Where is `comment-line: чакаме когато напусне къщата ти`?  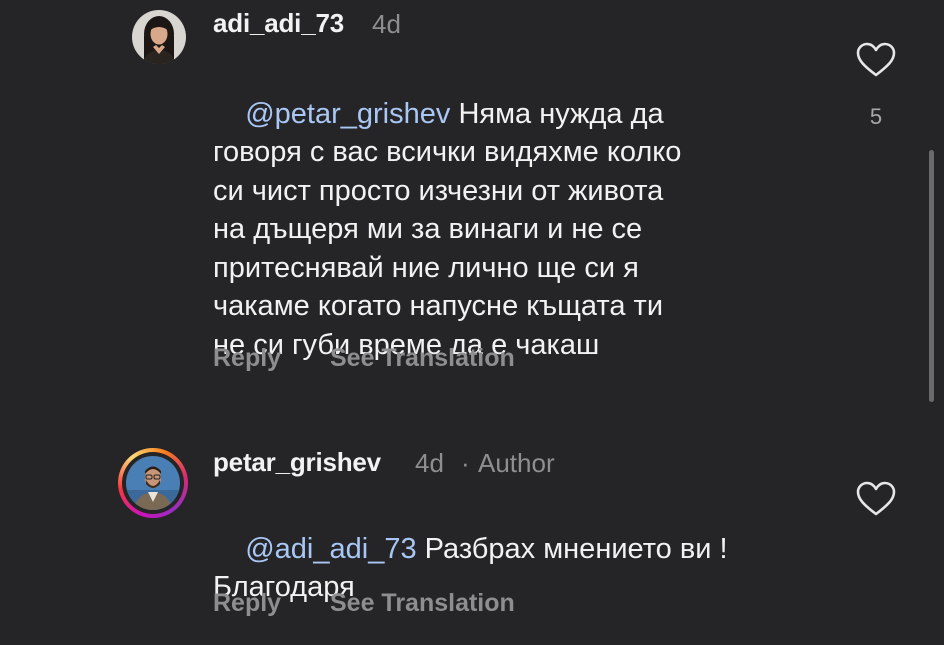
comment-line: чакаме когато напусне къщата ти is located at coordinates (438, 306).